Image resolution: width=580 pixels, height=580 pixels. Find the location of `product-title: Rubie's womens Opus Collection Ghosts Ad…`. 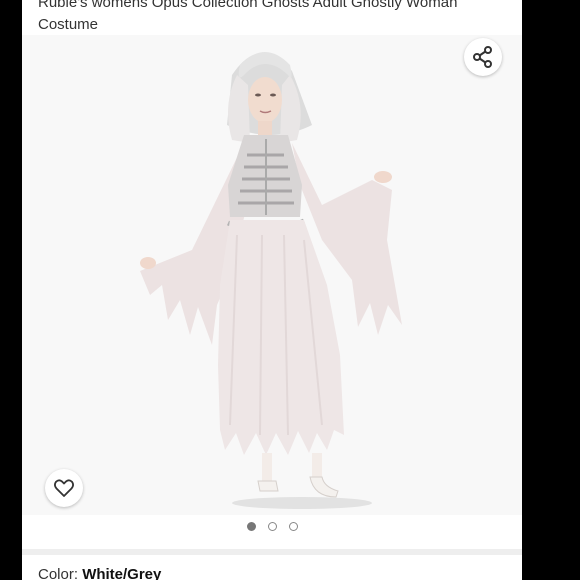

product-title: Rubie's womens Opus Collection Ghosts Ad… is located at coordinates (248, 16).